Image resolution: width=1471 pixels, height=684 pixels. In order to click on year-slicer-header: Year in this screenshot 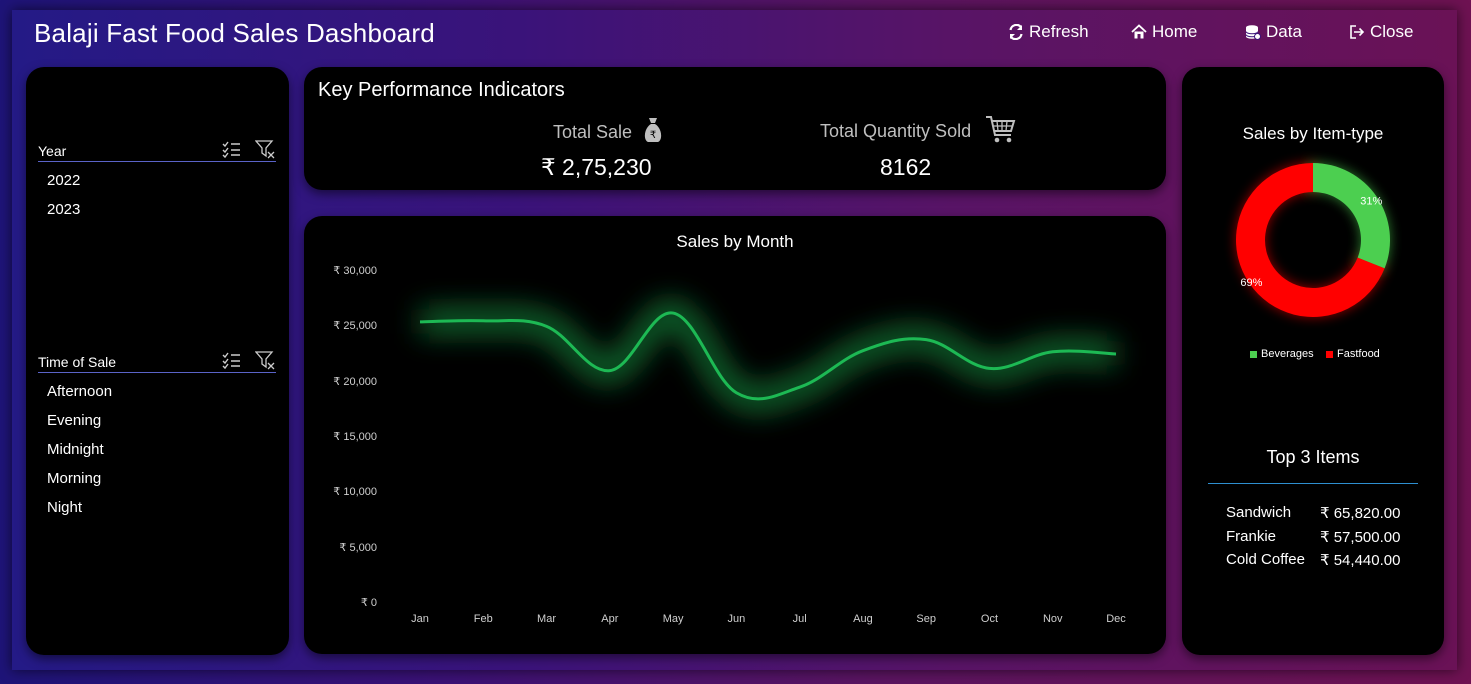, I will do `click(157, 150)`.